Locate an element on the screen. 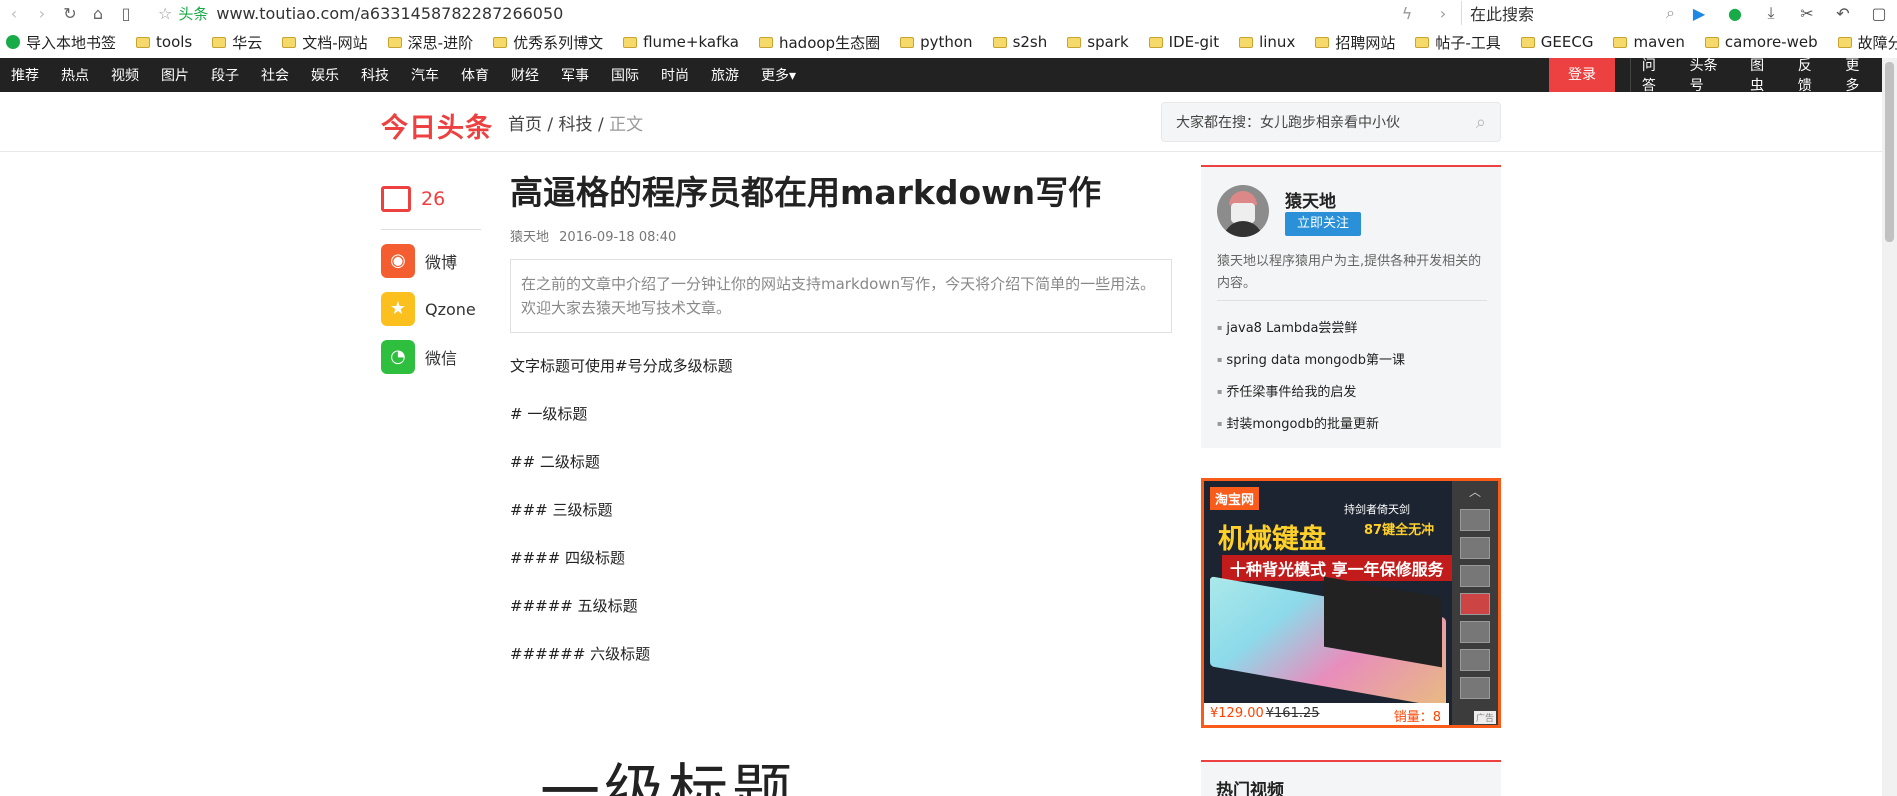 This screenshot has height=796, width=1897. nav-right-item: 问答 is located at coordinates (1655, 75).